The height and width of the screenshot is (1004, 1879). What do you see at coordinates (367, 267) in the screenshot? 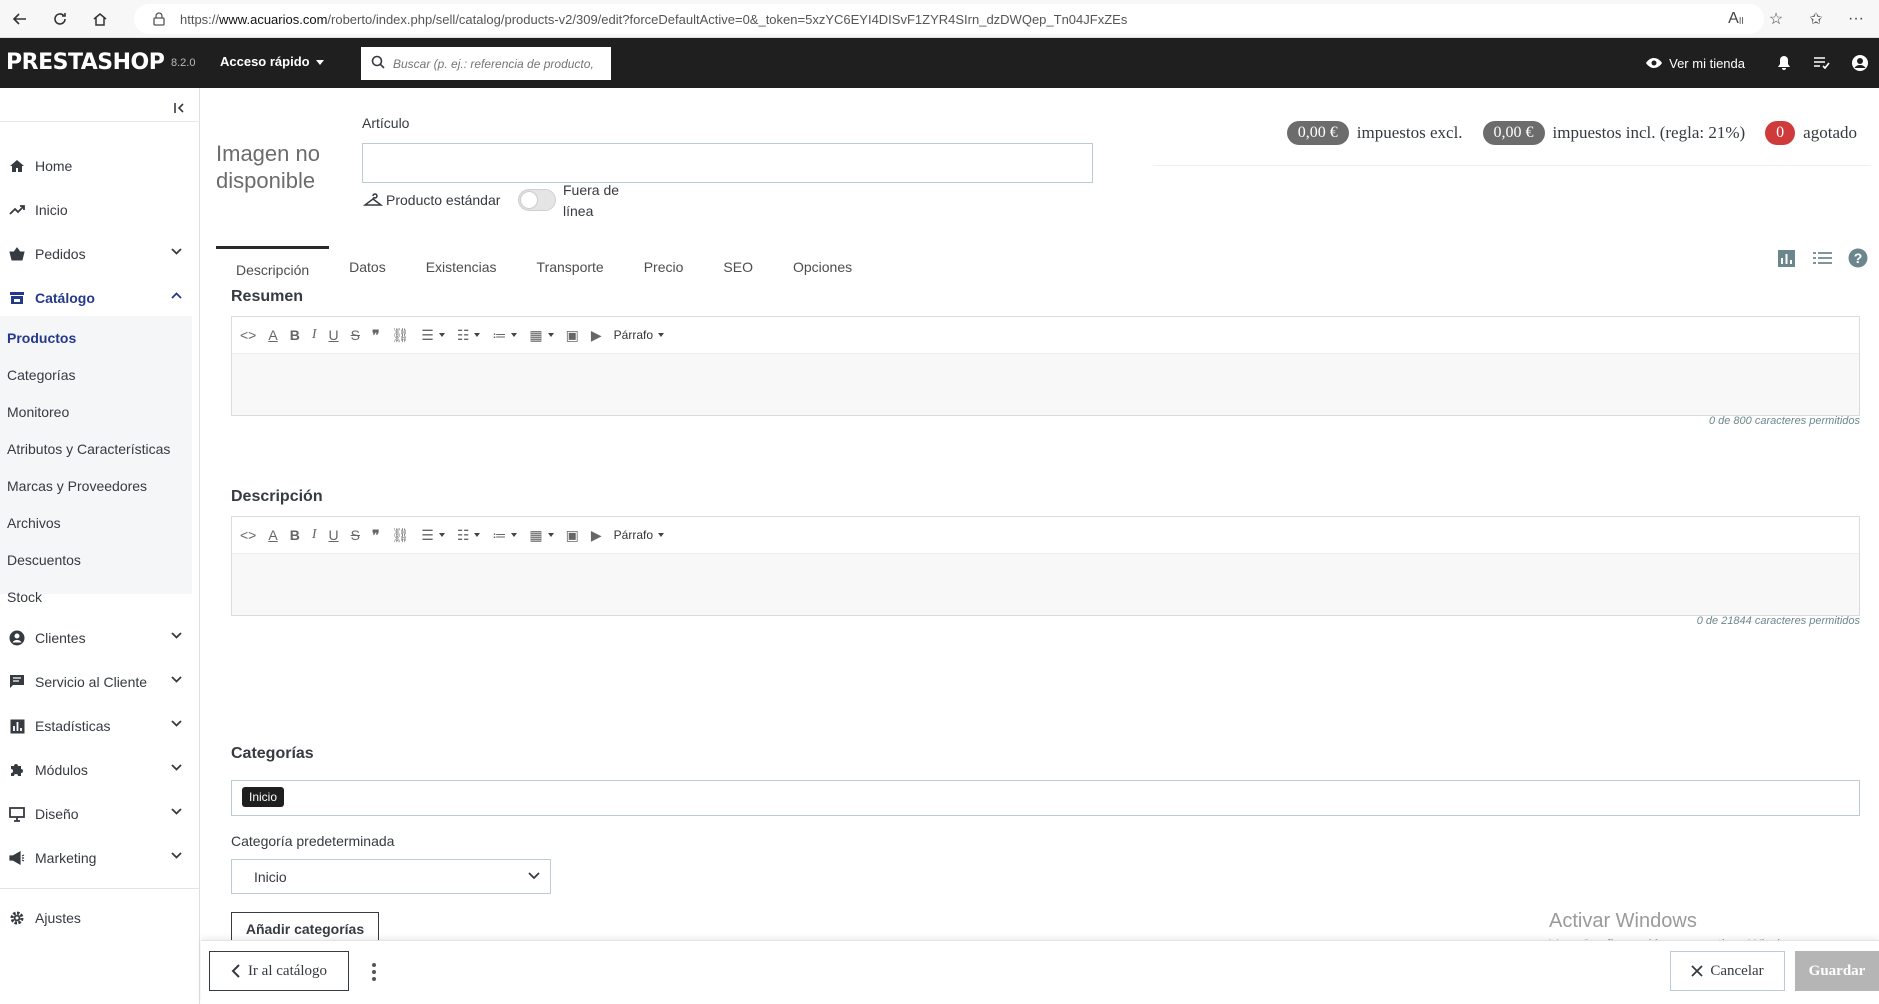
I see `tab-datos: Datos` at bounding box center [367, 267].